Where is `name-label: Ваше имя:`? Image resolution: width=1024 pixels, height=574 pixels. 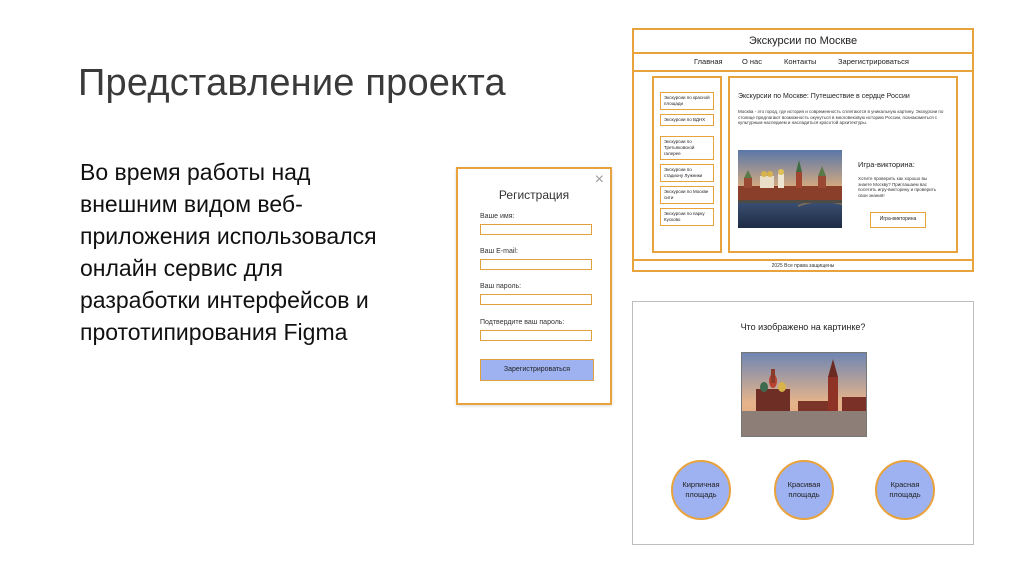 name-label: Ваше имя: is located at coordinates (497, 216).